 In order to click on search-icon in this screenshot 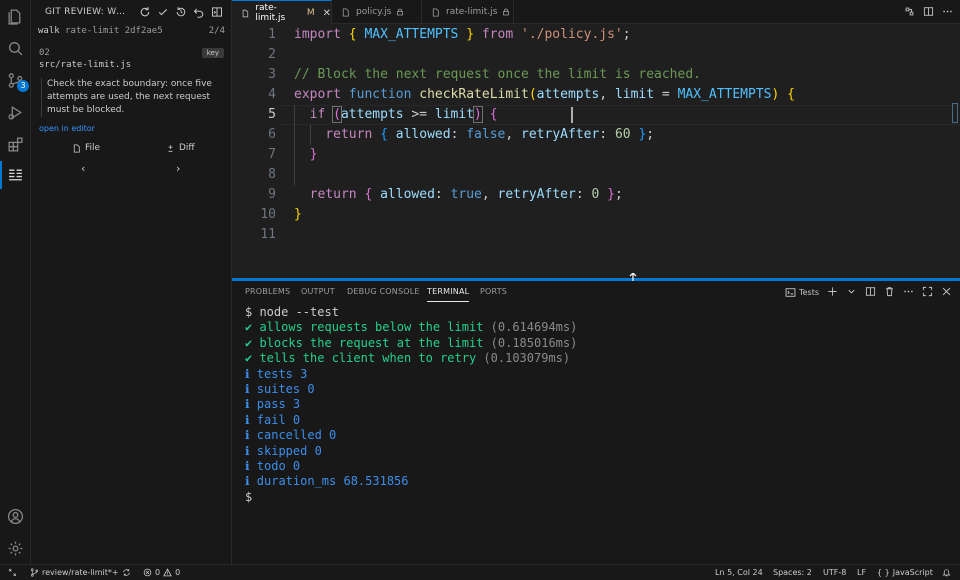, I will do `click(15, 48)`.